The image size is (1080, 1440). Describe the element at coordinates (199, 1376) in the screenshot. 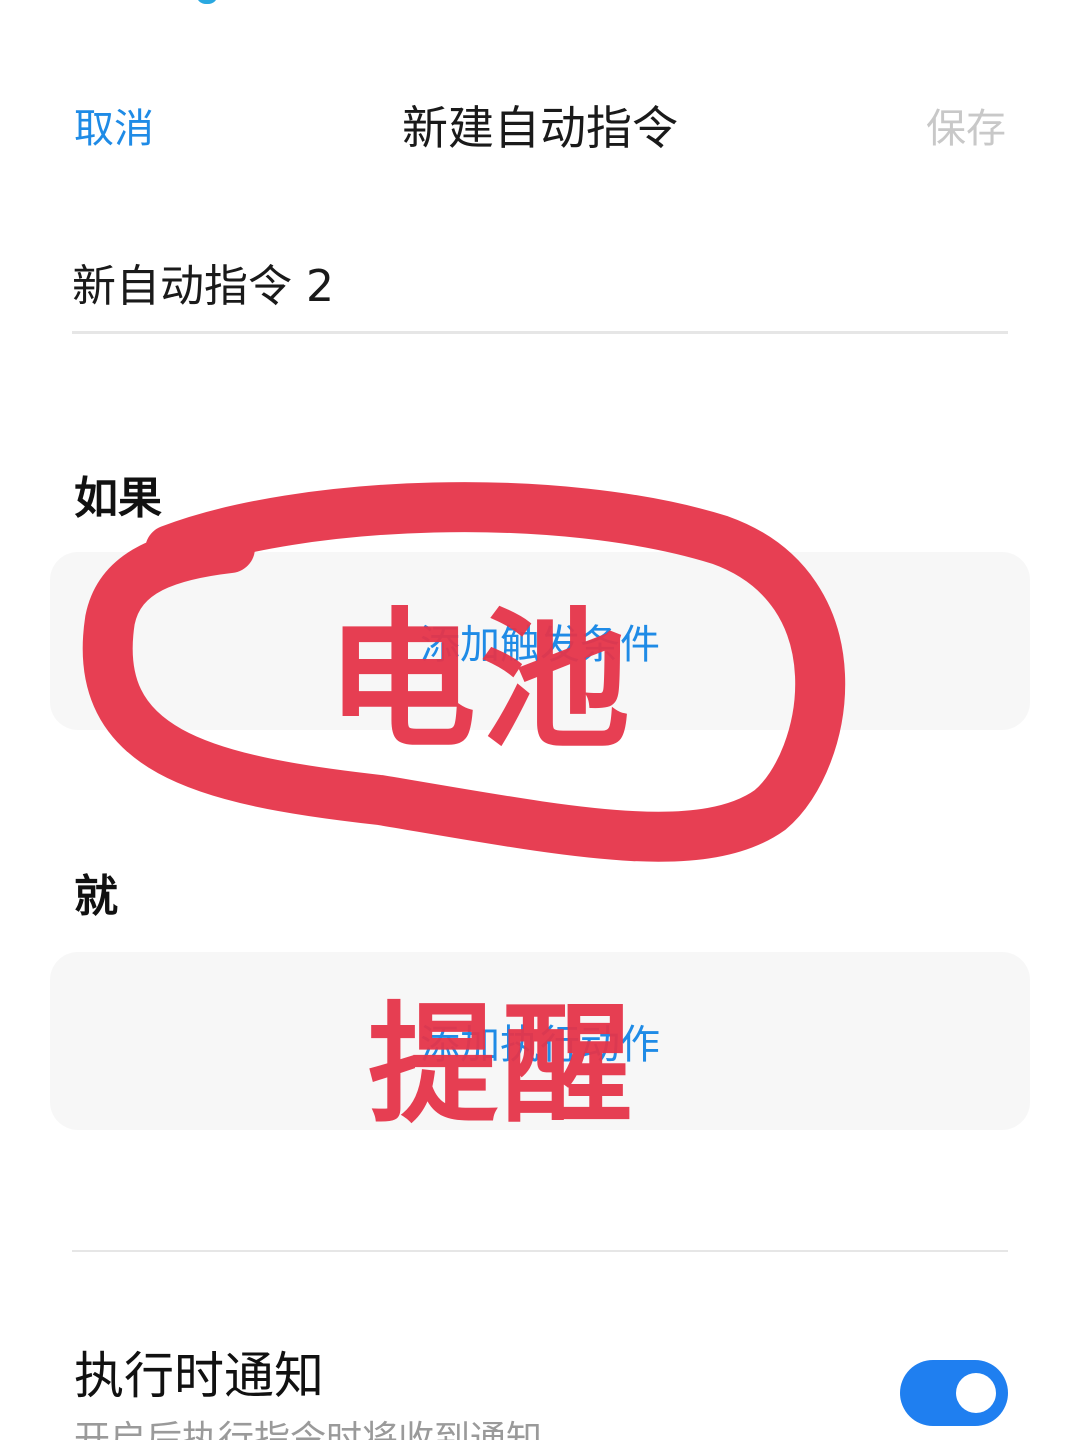

I see `notify-on-run-title: 执行时通知` at that location.